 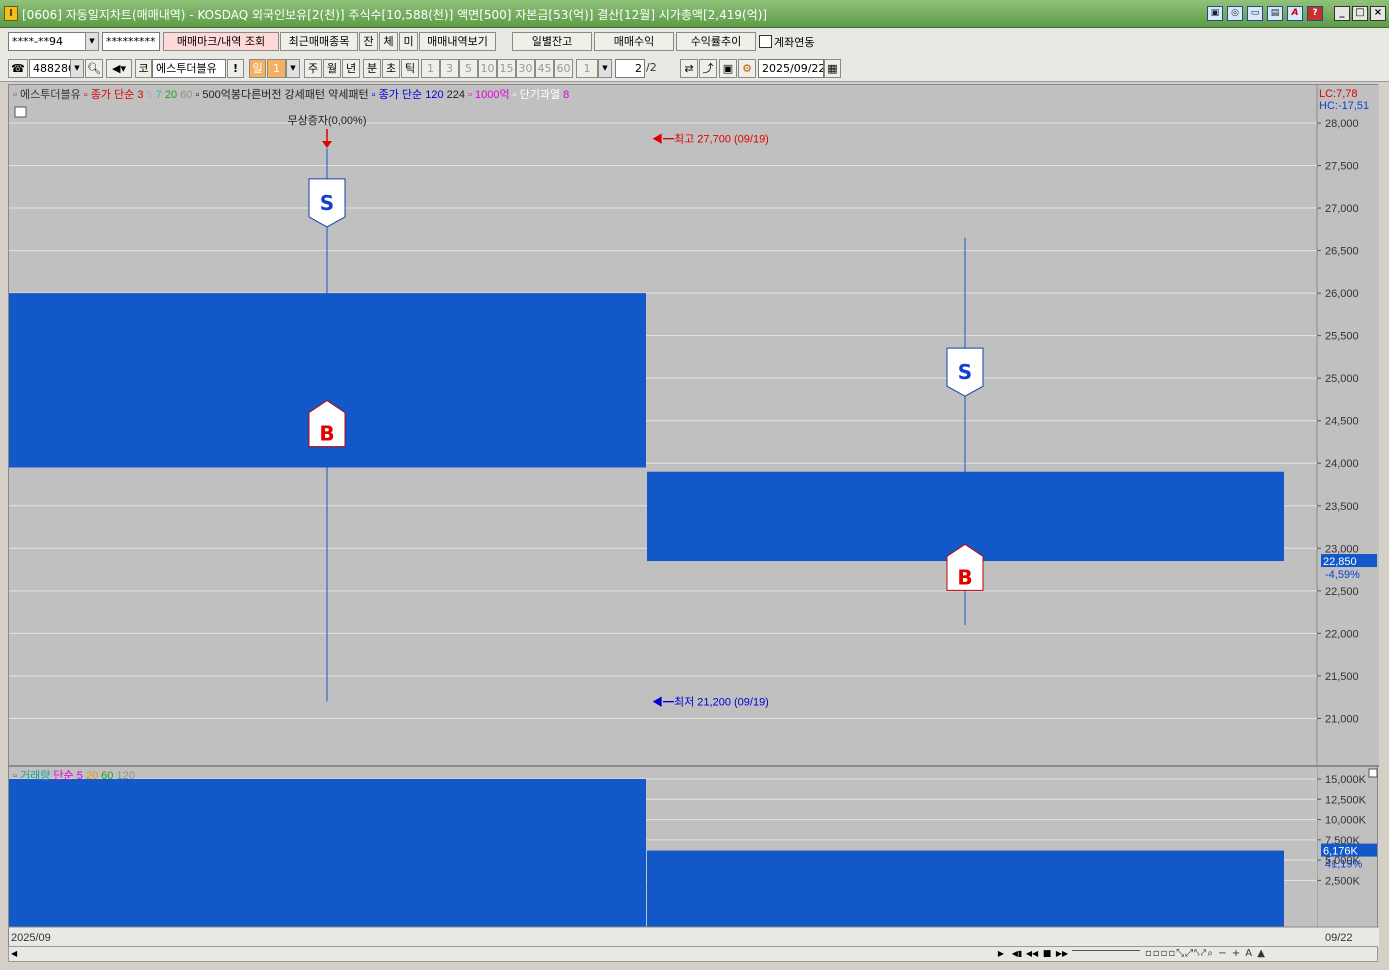 I want to click on filled-button: 체, so click(x=388, y=41).